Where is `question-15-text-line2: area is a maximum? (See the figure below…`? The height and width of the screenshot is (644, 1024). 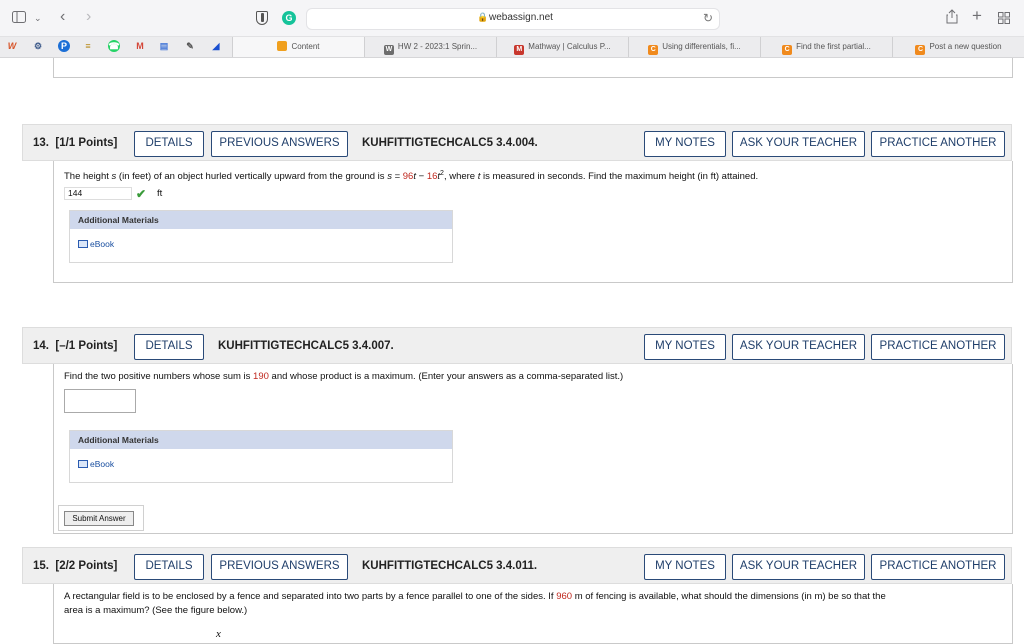
question-15-text-line2: area is a maximum? (See the figure below… is located at coordinates (156, 610).